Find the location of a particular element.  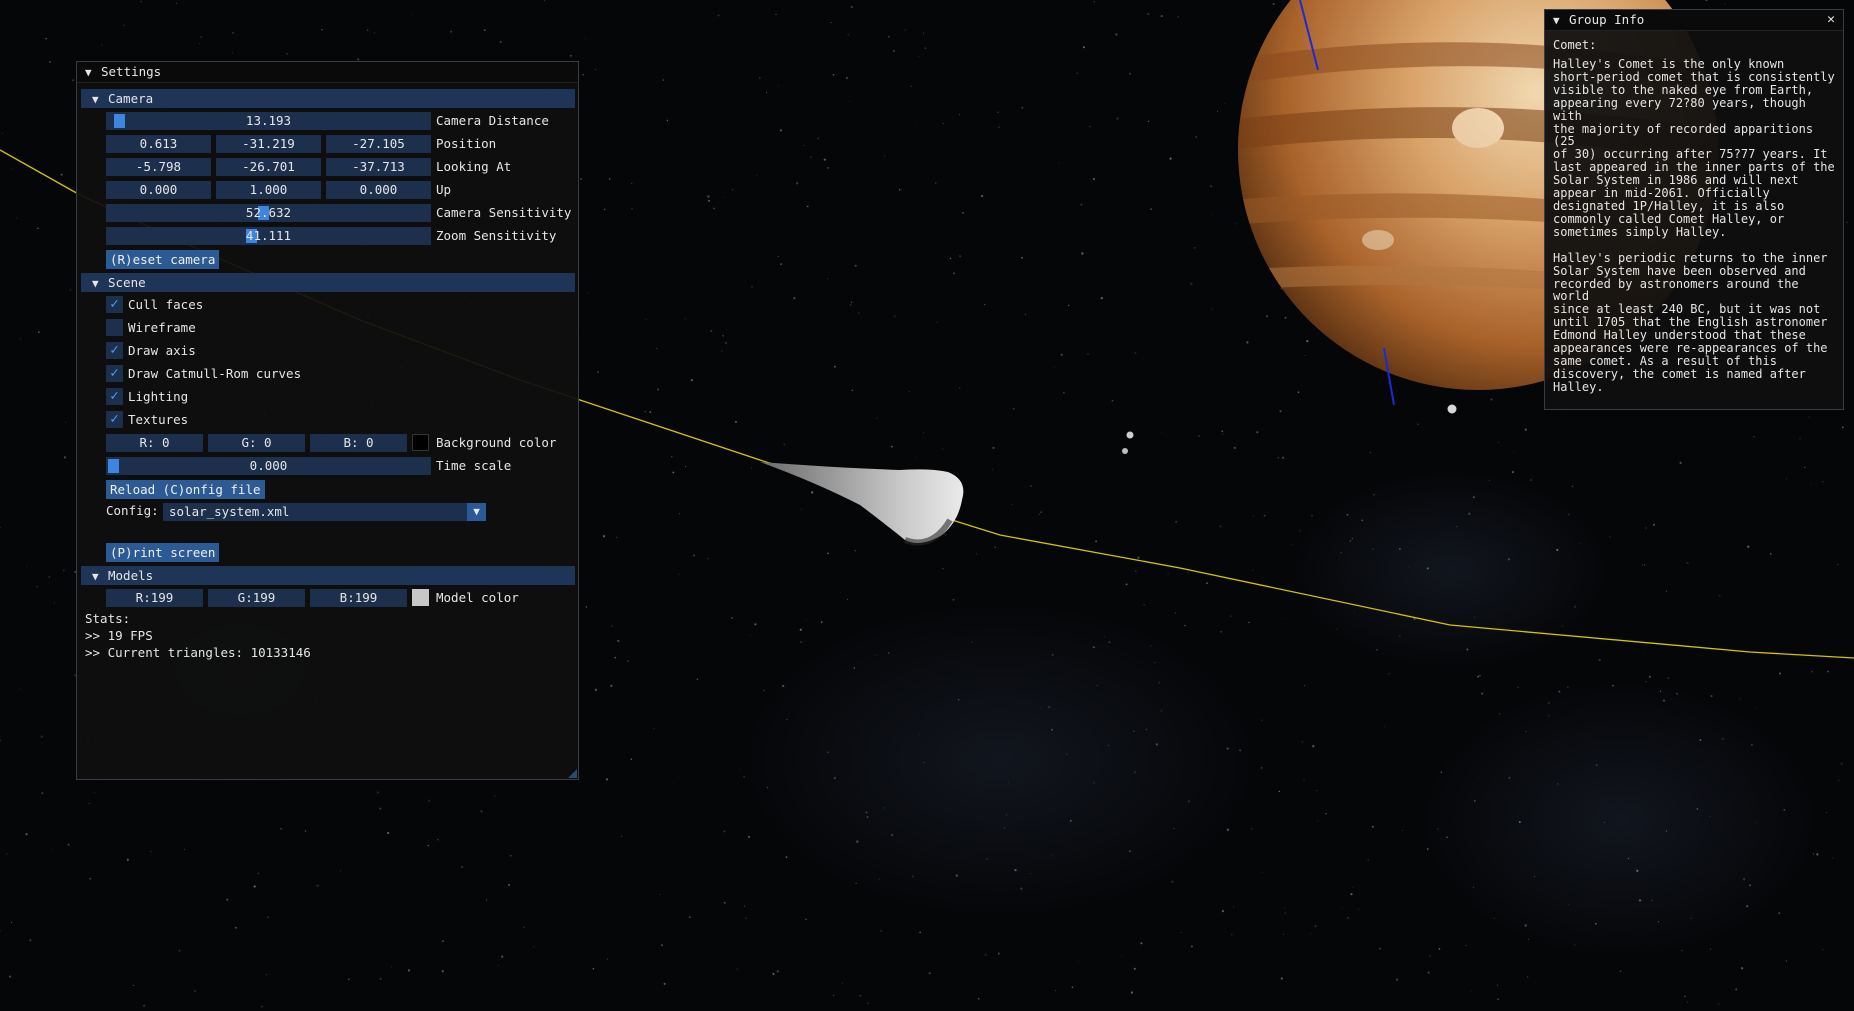

background-color-swatch is located at coordinates (420, 442).